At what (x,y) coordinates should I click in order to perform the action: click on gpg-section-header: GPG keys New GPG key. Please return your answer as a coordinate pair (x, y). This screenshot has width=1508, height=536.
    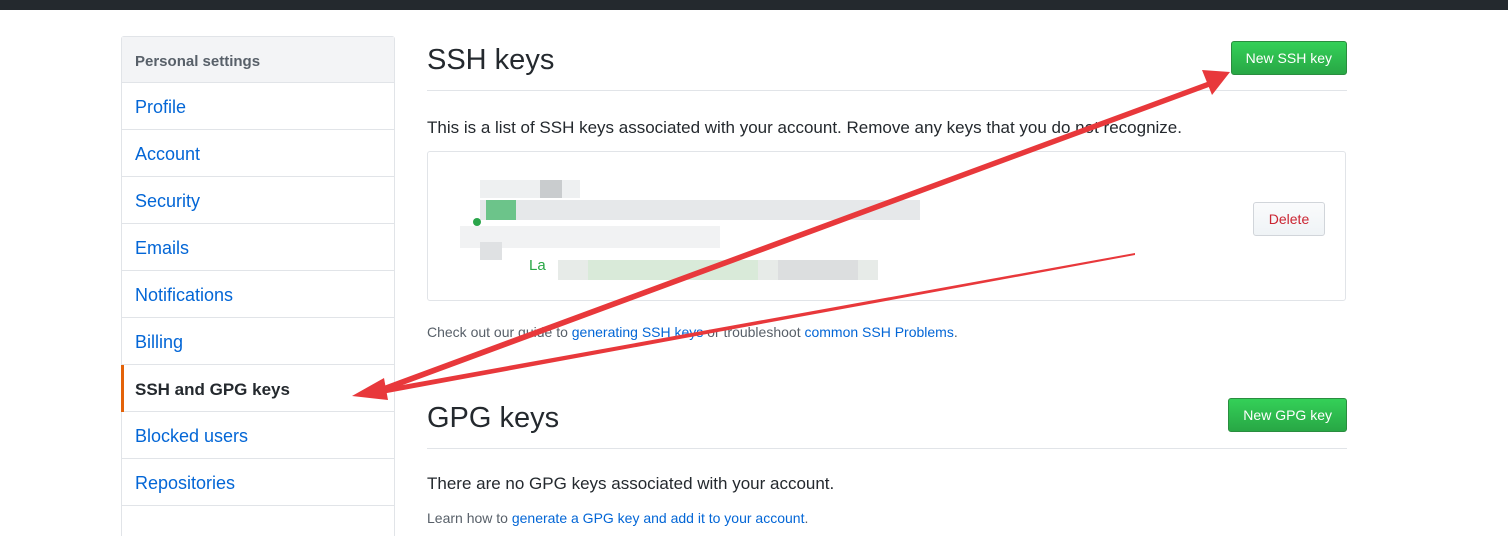
    Looking at the image, I should click on (887, 421).